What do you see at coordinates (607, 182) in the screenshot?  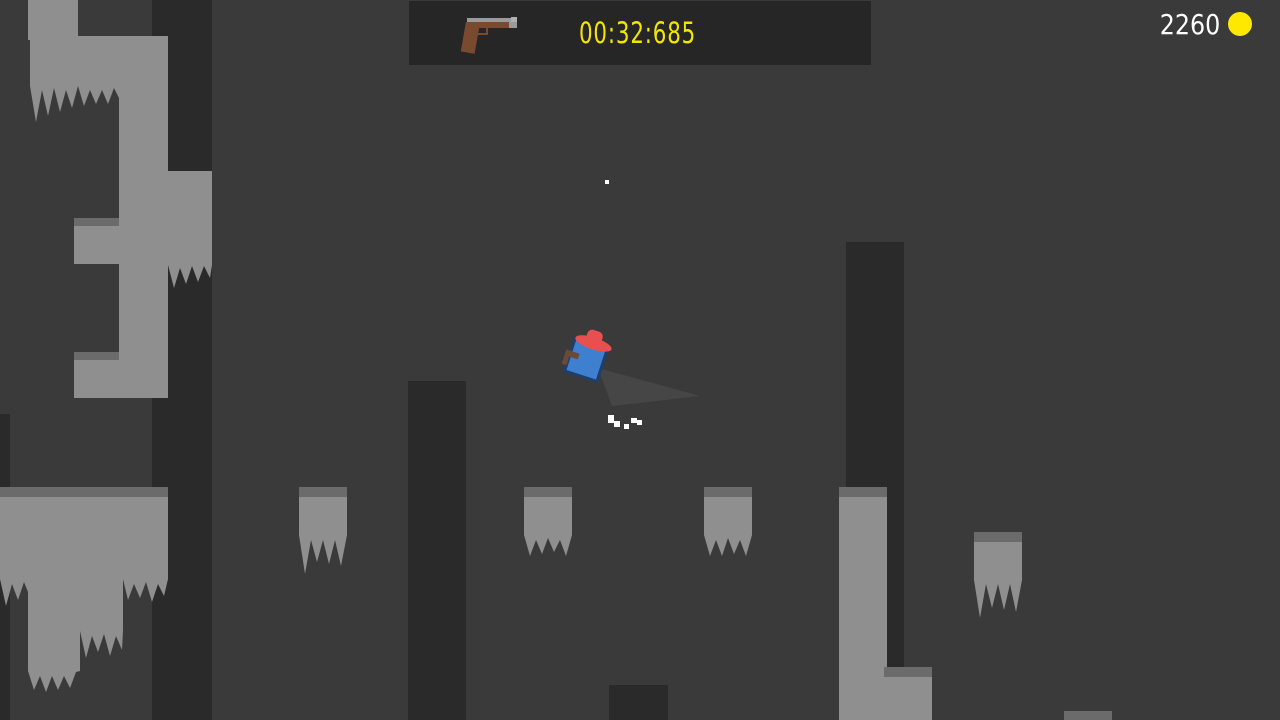 I see `crosshair-dot` at bounding box center [607, 182].